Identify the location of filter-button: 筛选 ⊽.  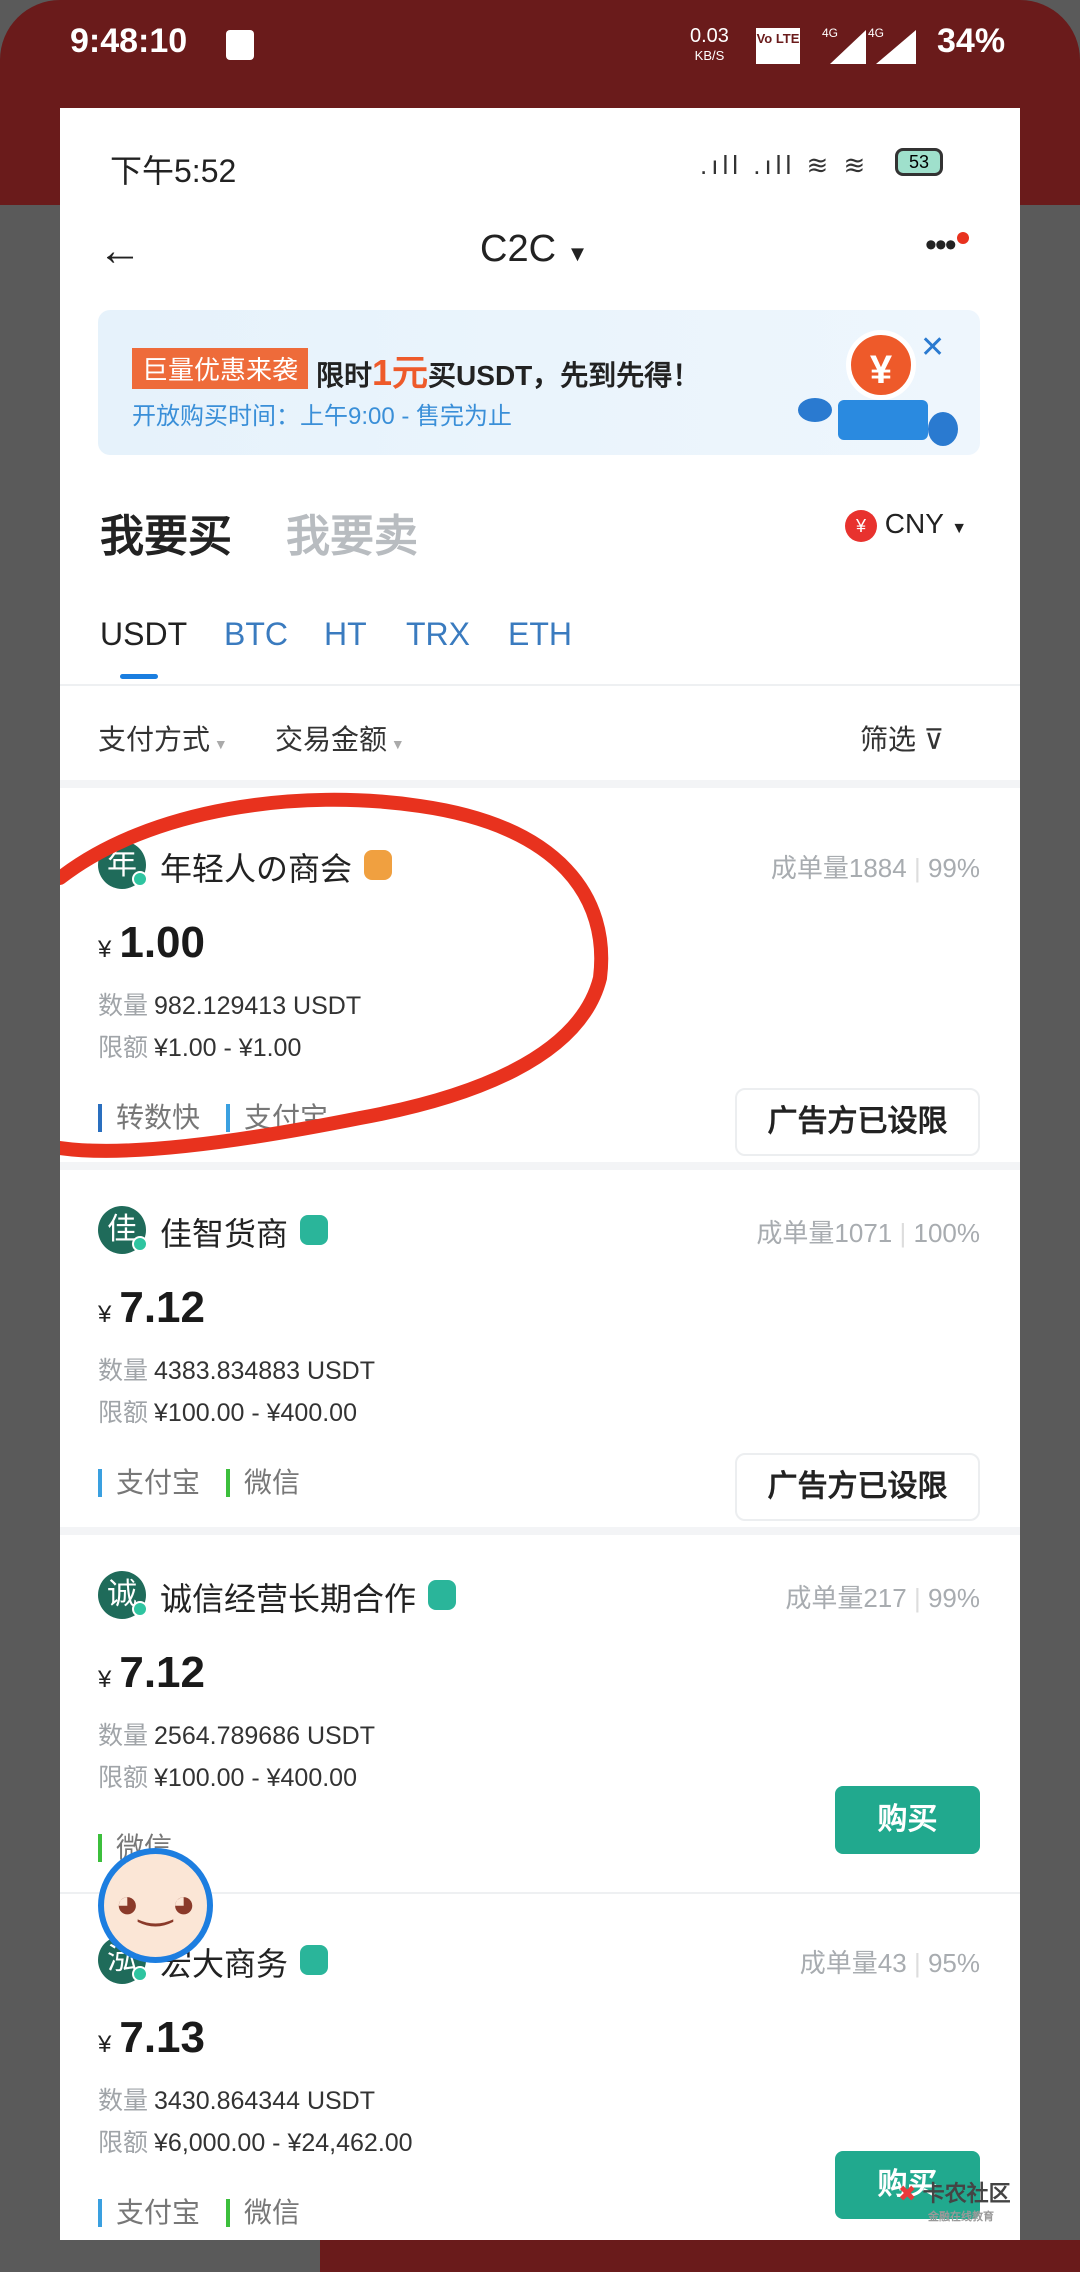
(902, 738).